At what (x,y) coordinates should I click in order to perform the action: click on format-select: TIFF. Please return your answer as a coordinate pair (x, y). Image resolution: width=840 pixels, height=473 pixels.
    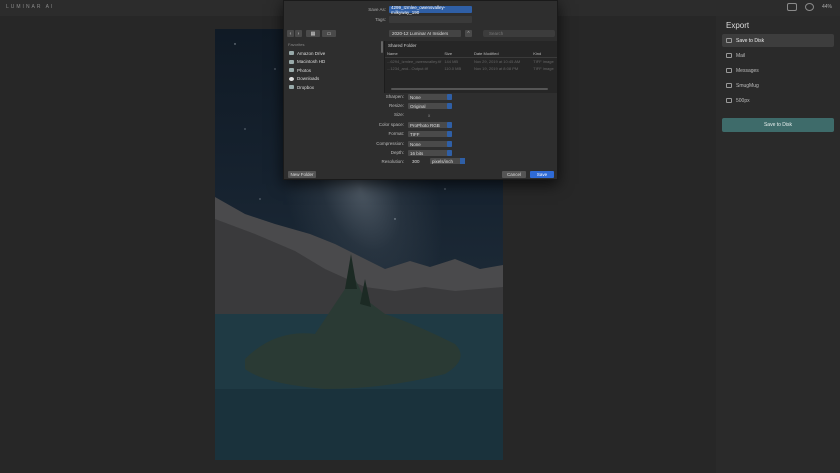
    Looking at the image, I should click on (430, 134).